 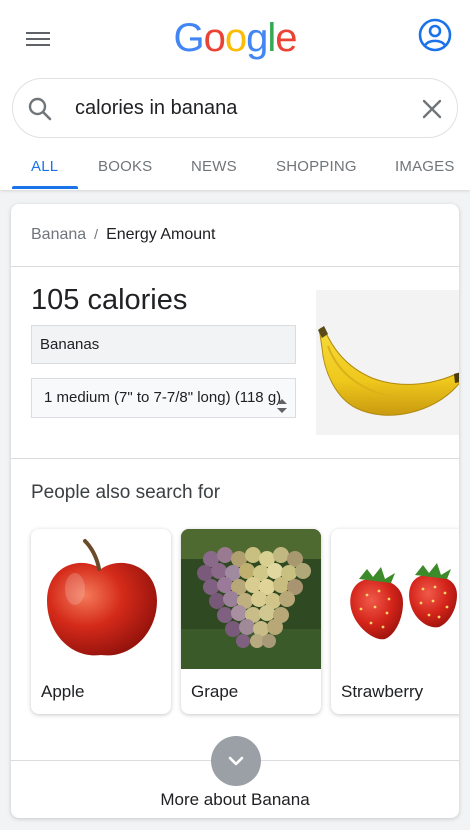 I want to click on search-tabs: ALL BOOKS NEWS SHOPPING IMAGES, so click(x=235, y=169).